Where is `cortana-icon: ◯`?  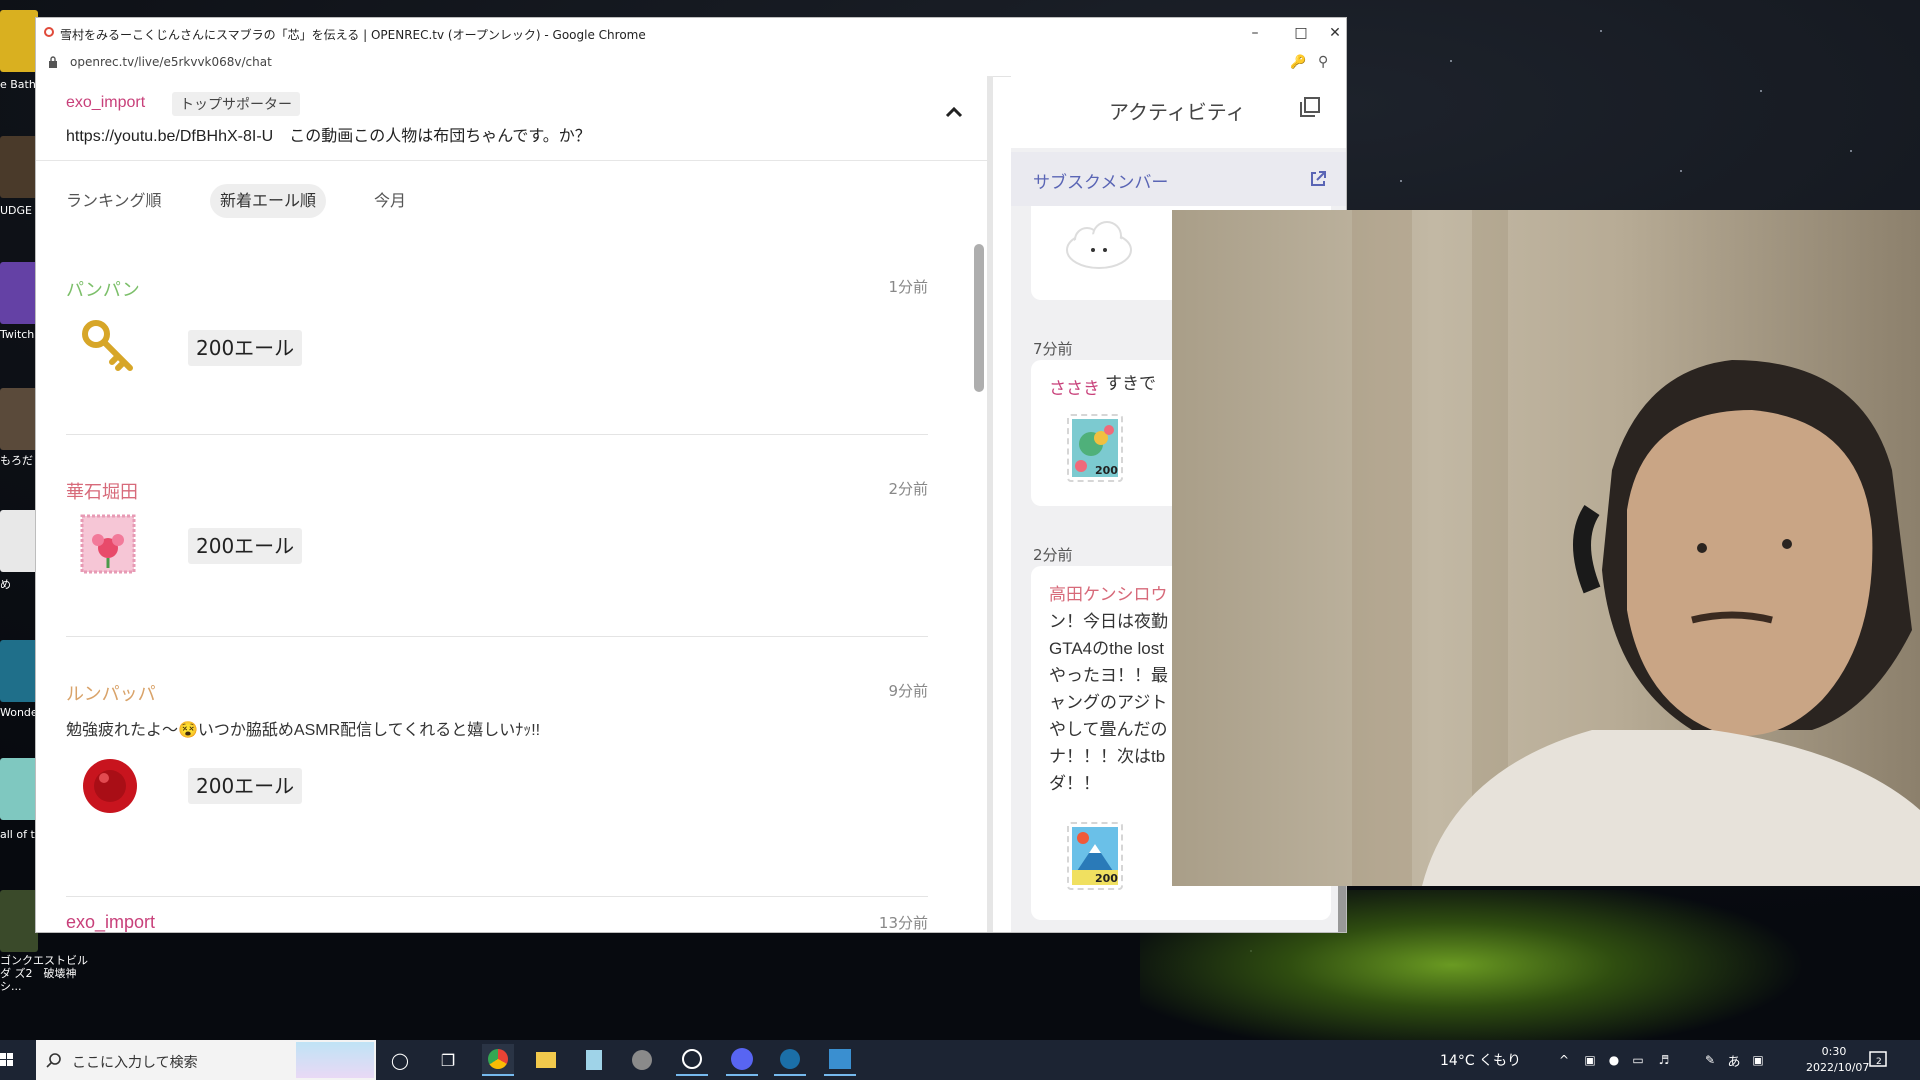 cortana-icon: ◯ is located at coordinates (400, 1060).